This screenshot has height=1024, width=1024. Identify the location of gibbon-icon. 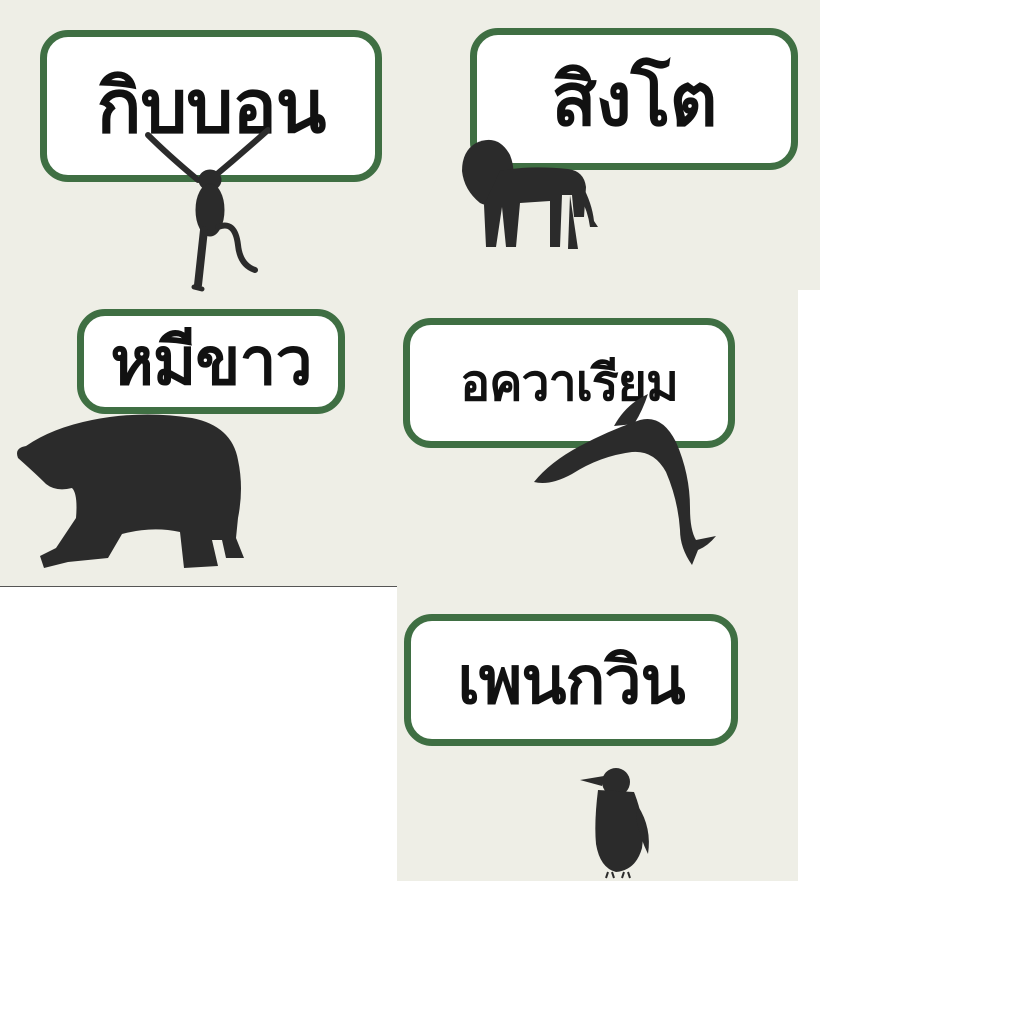
(207, 209).